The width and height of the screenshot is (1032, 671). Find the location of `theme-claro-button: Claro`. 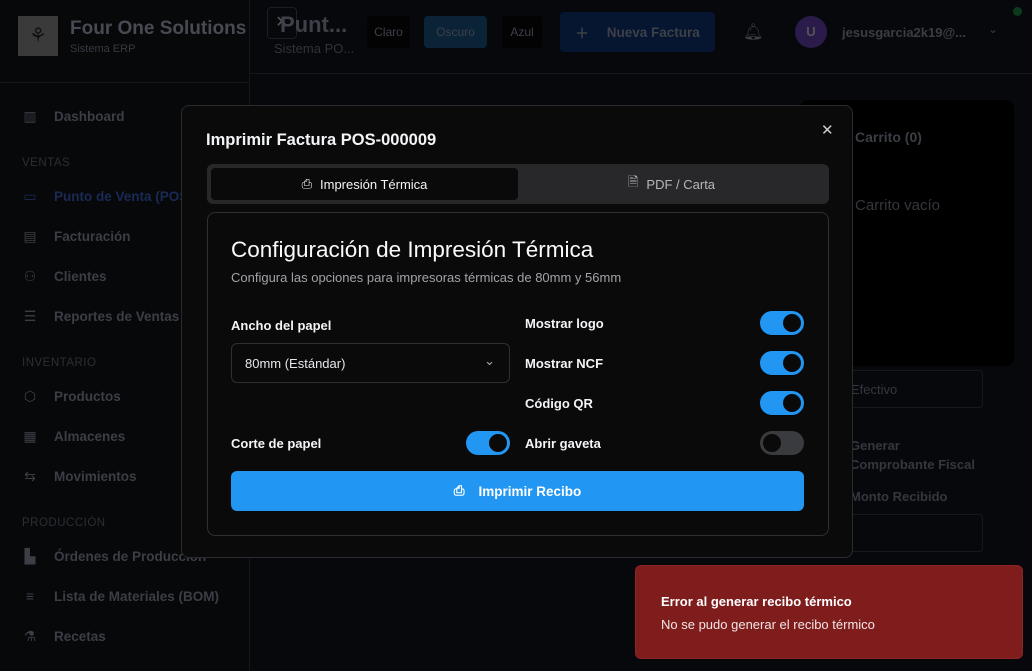

theme-claro-button: Claro is located at coordinates (388, 32).